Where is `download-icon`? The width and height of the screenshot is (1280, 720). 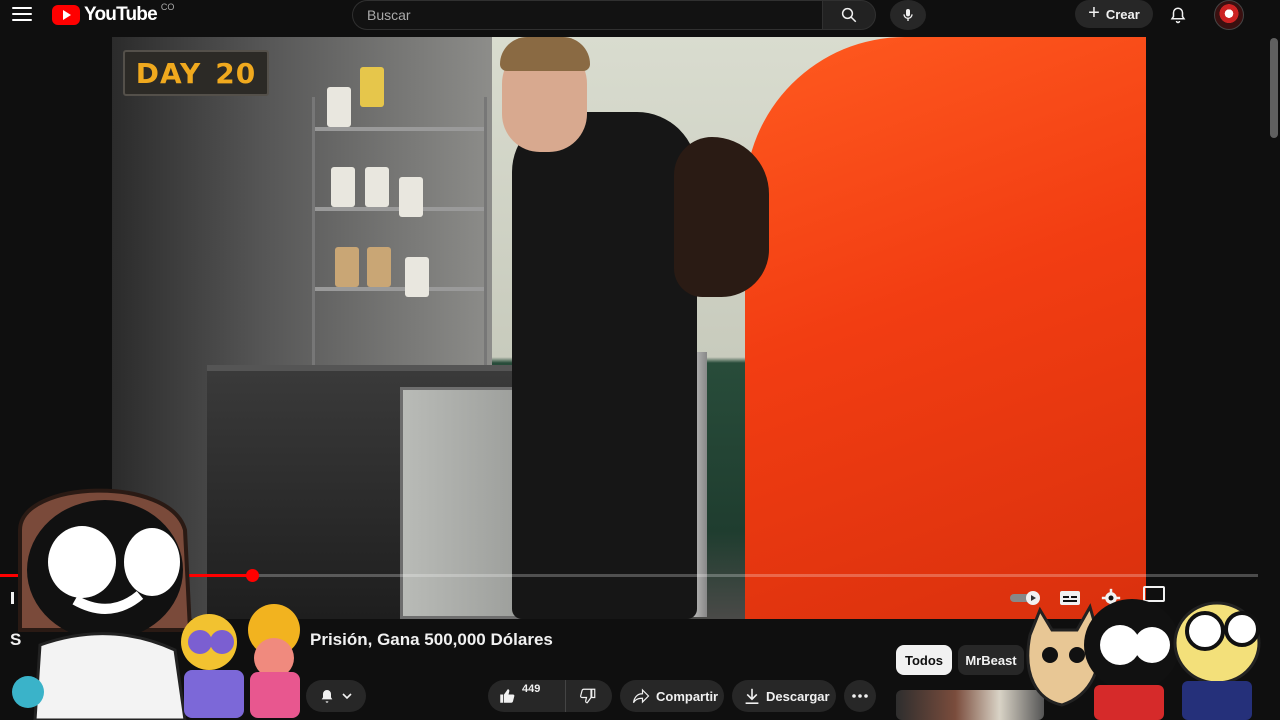
download-icon is located at coordinates (752, 696).